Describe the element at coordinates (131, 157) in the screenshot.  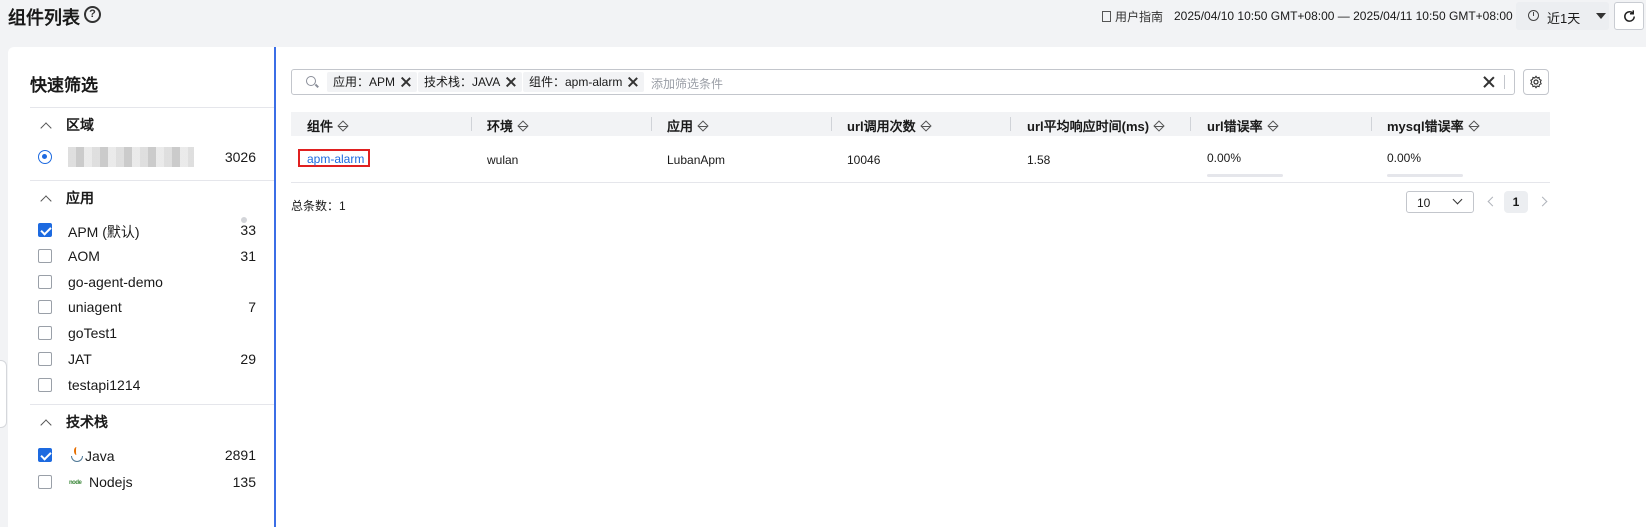
I see `region-name-redacted` at that location.